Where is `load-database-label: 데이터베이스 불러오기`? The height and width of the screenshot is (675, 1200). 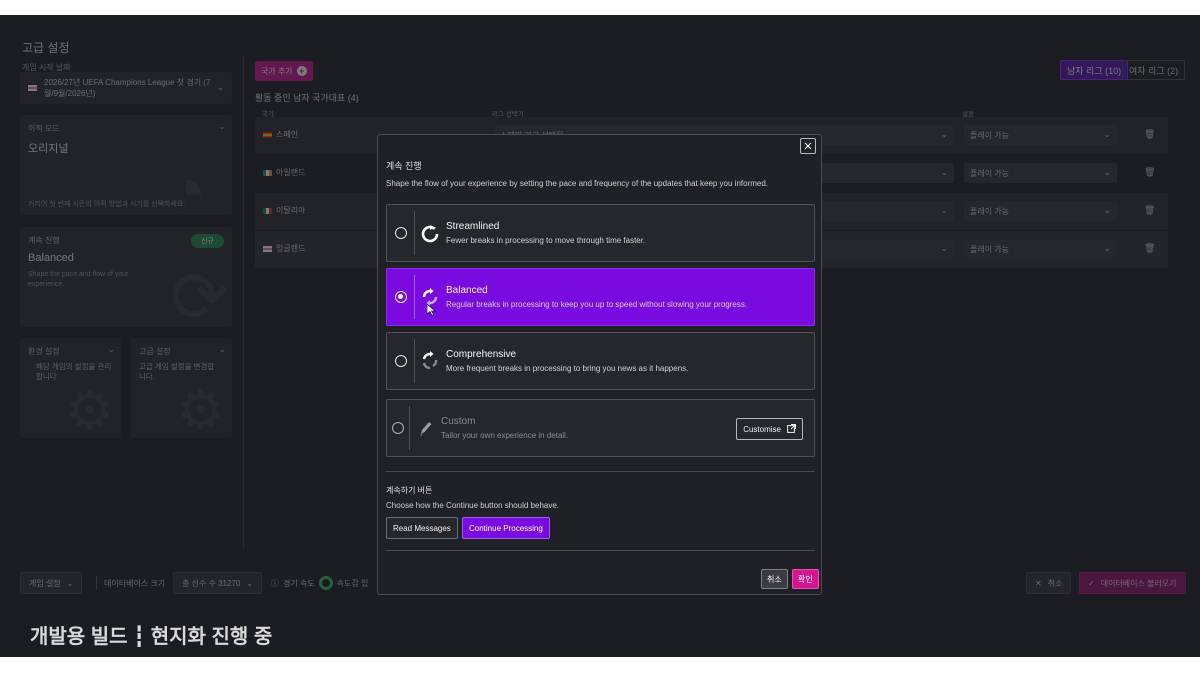 load-database-label: 데이터베이스 불러오기 is located at coordinates (1138, 583).